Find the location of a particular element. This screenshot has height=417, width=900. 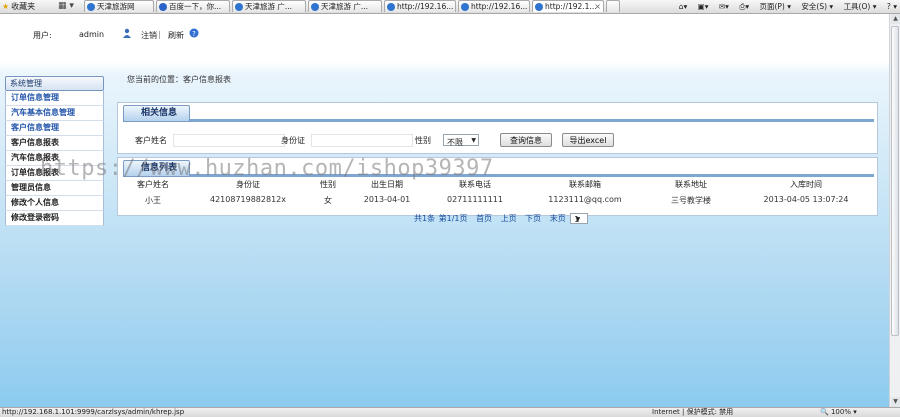

help-icon: ? is located at coordinates (194, 33).